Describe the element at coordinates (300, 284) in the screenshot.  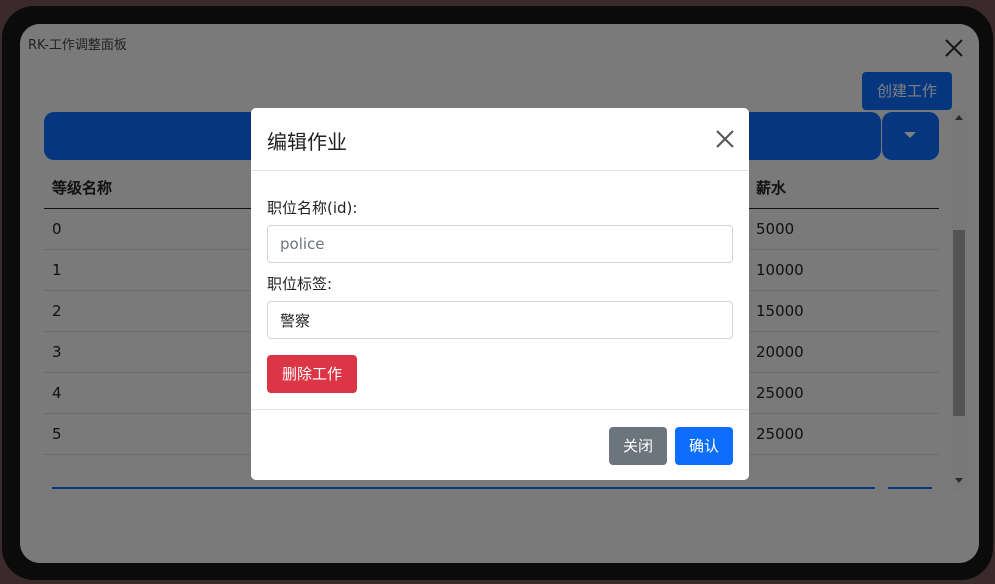
I see `job-tag-label: 职位标签:` at that location.